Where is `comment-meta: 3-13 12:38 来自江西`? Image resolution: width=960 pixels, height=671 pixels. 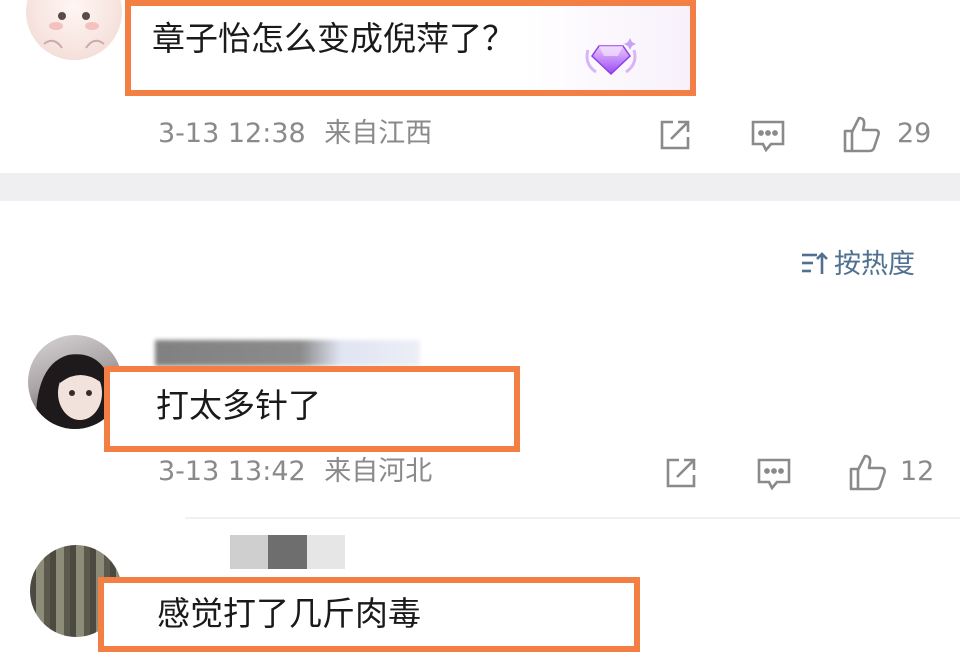 comment-meta: 3-13 12:38 来自江西 is located at coordinates (295, 133).